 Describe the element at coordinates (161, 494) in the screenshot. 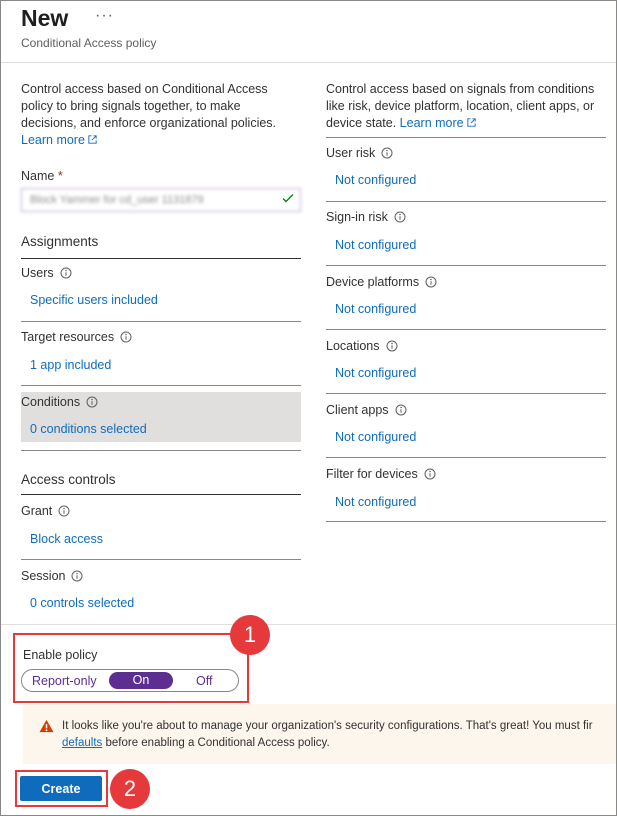

I see `access-controls-divider` at that location.